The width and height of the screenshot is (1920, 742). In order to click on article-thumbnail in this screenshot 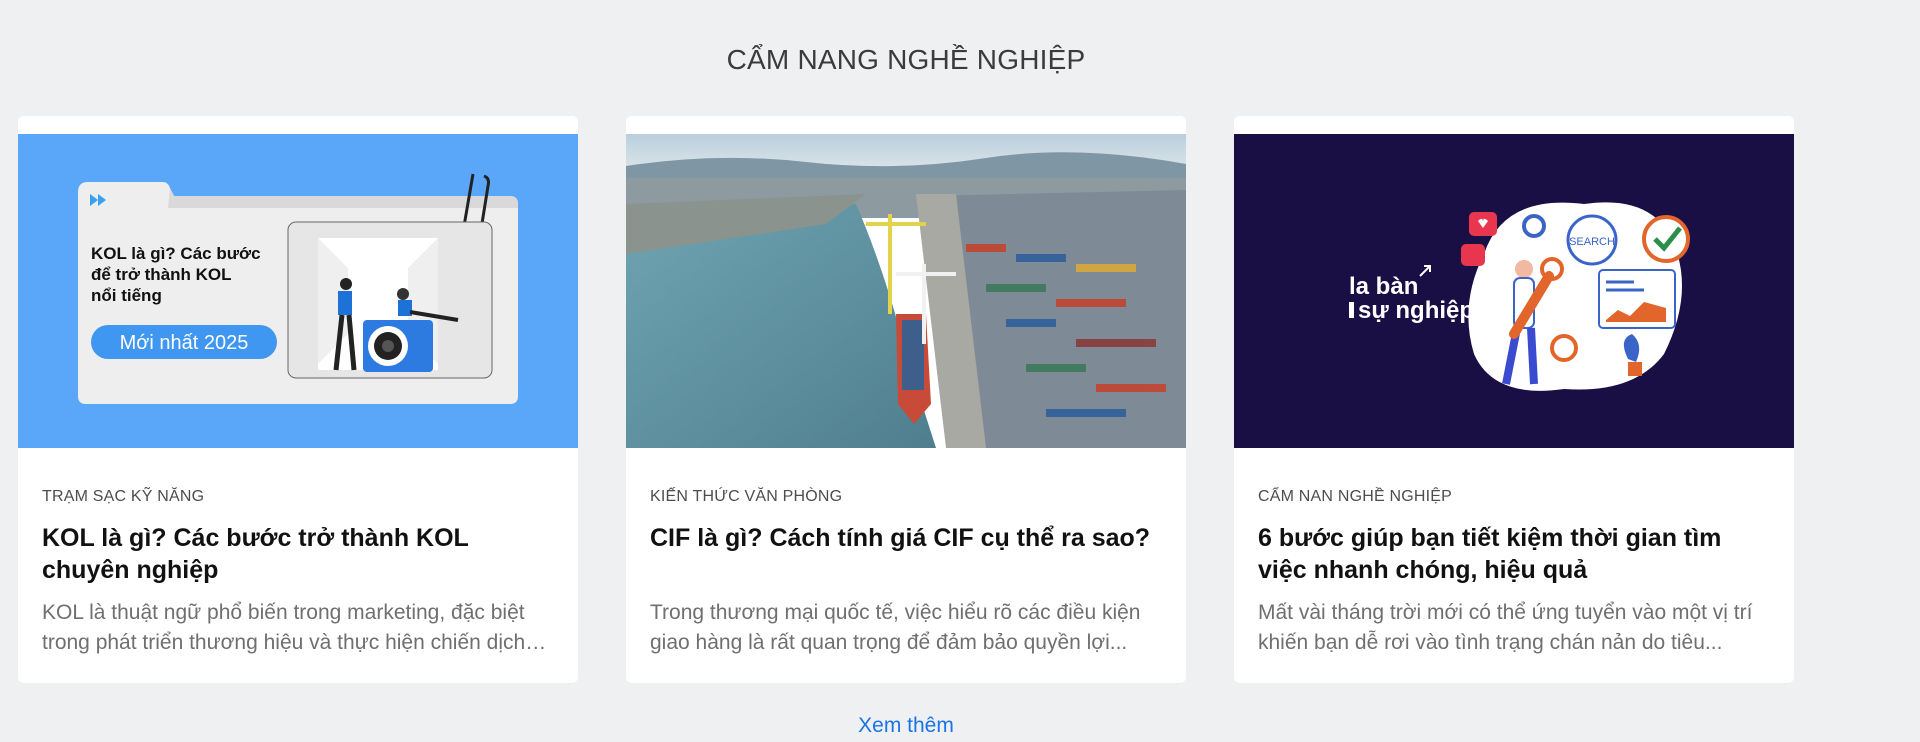, I will do `click(906, 291)`.